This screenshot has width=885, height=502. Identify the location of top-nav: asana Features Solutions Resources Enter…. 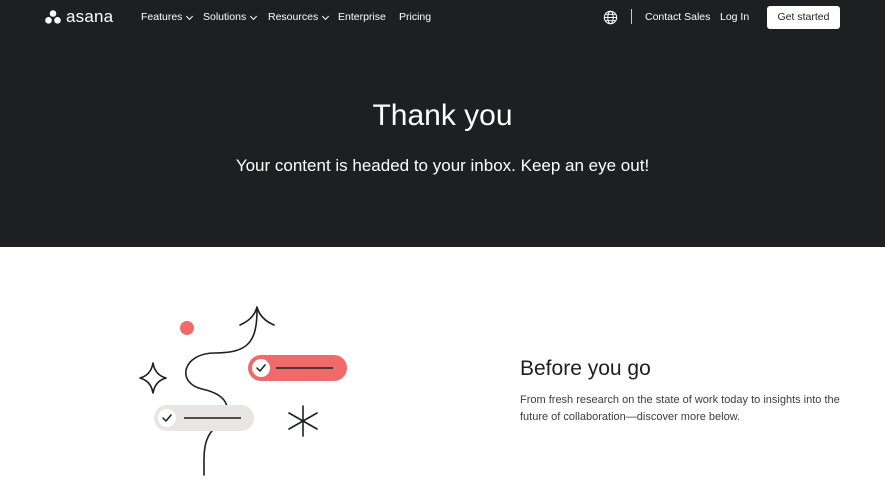
(442, 18).